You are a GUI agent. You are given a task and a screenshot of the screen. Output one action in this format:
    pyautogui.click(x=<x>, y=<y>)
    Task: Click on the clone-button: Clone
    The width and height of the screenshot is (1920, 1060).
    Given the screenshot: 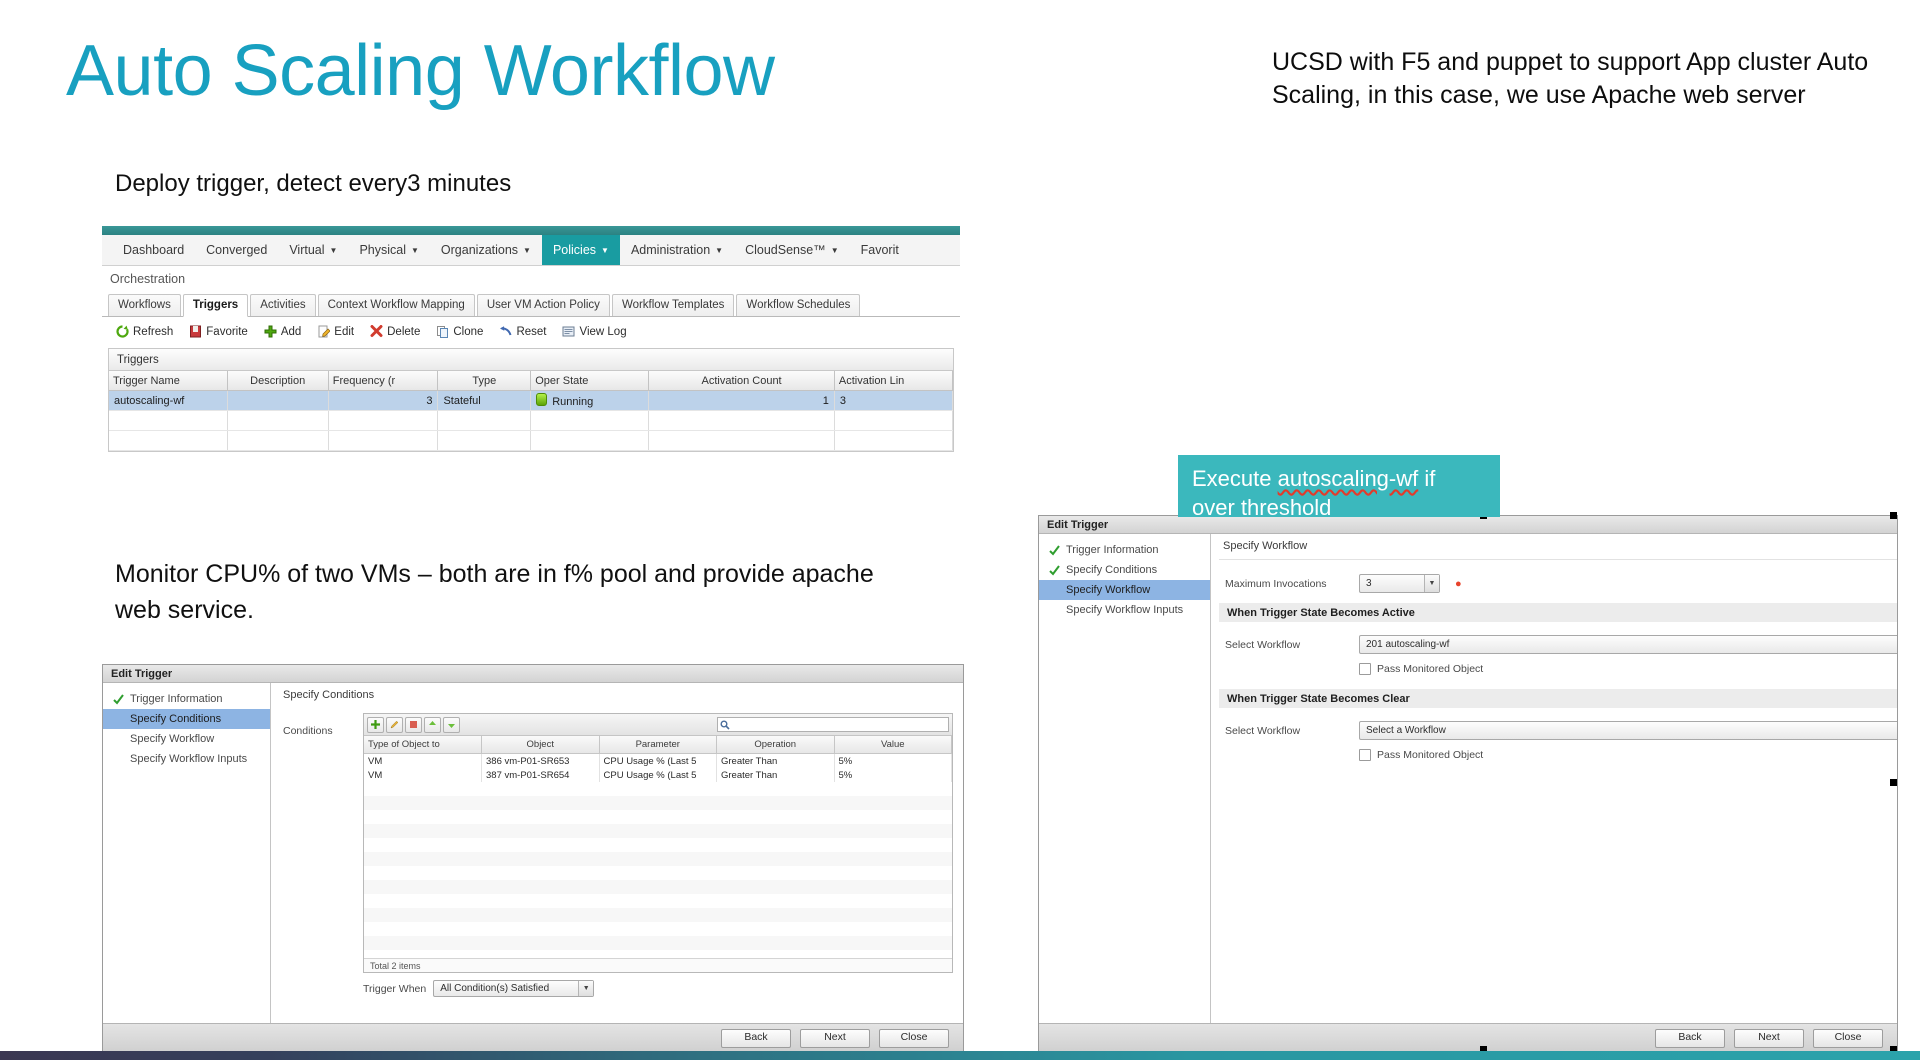 What is the action you would take?
    pyautogui.click(x=459, y=331)
    